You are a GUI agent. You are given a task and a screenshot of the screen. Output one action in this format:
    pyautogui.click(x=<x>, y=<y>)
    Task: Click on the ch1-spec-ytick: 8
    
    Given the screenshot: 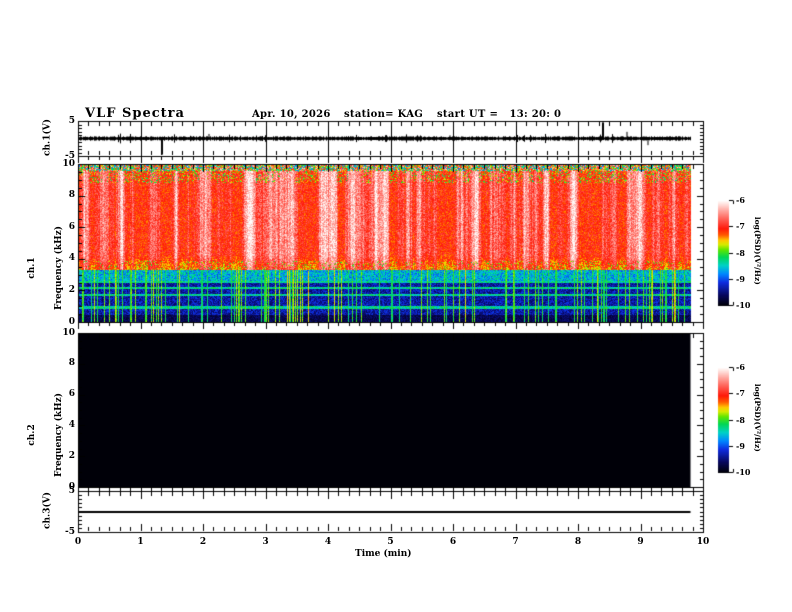 What is the action you would take?
    pyautogui.click(x=71, y=195)
    